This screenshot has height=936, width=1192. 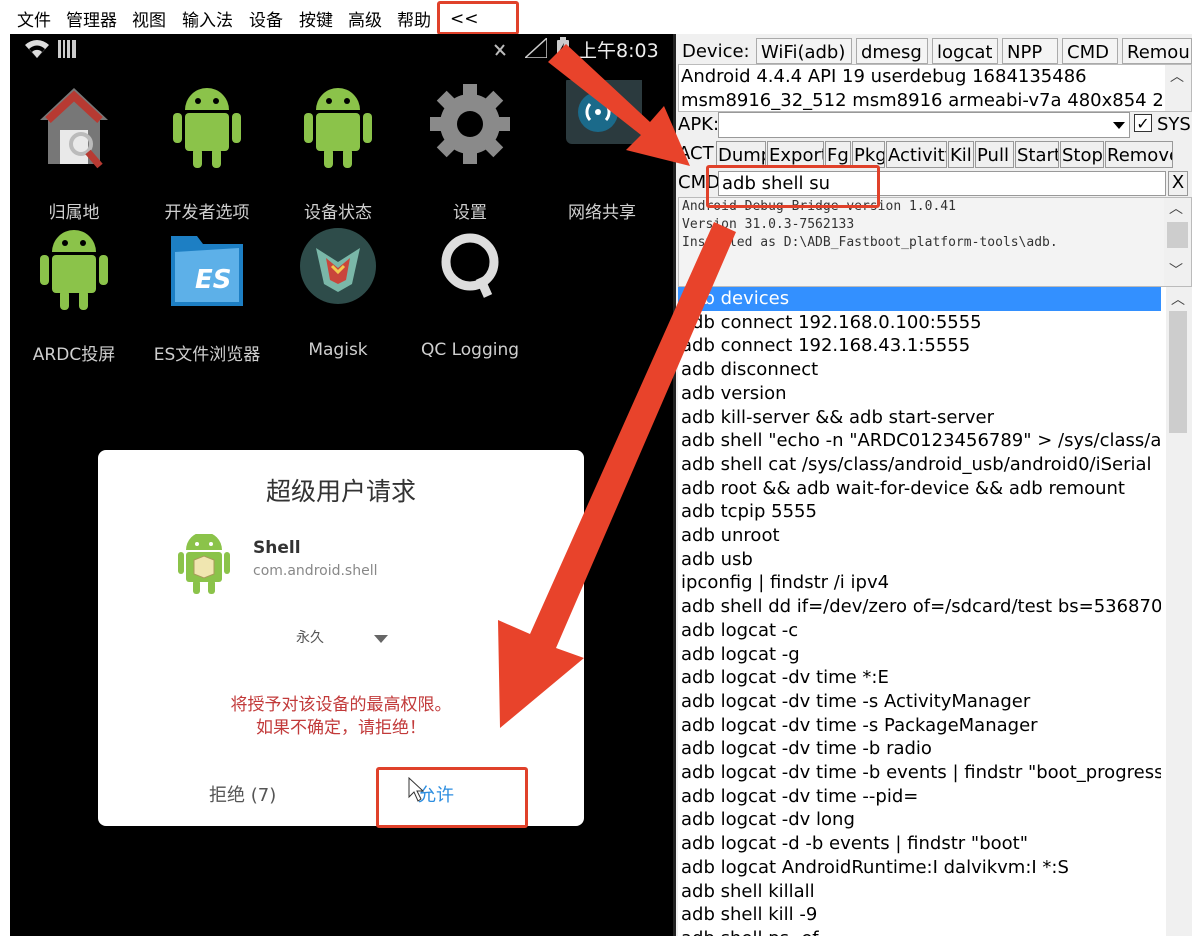 What do you see at coordinates (919, 394) in the screenshot?
I see `command-list-item: adb version` at bounding box center [919, 394].